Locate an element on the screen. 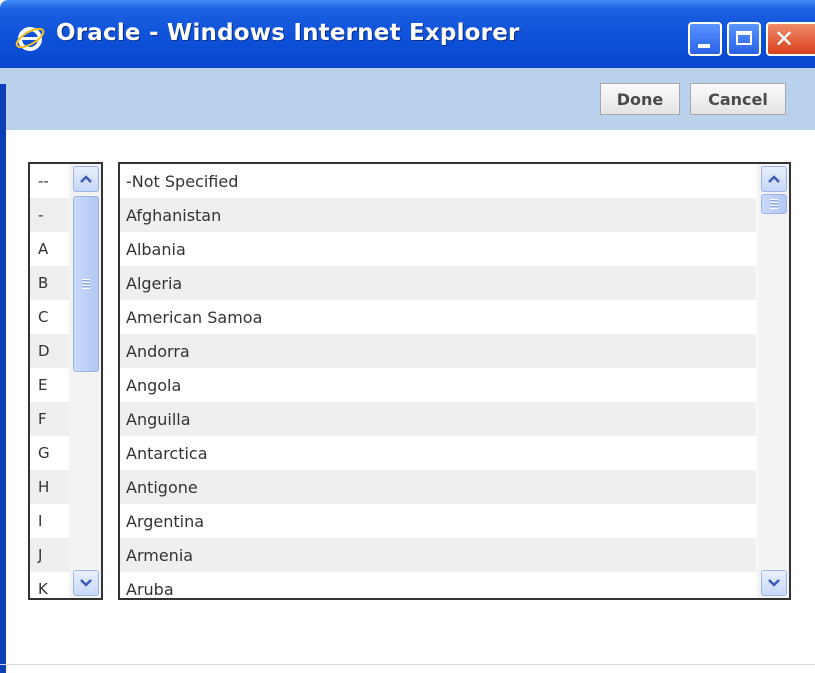  window-frame-left is located at coordinates (3, 378).